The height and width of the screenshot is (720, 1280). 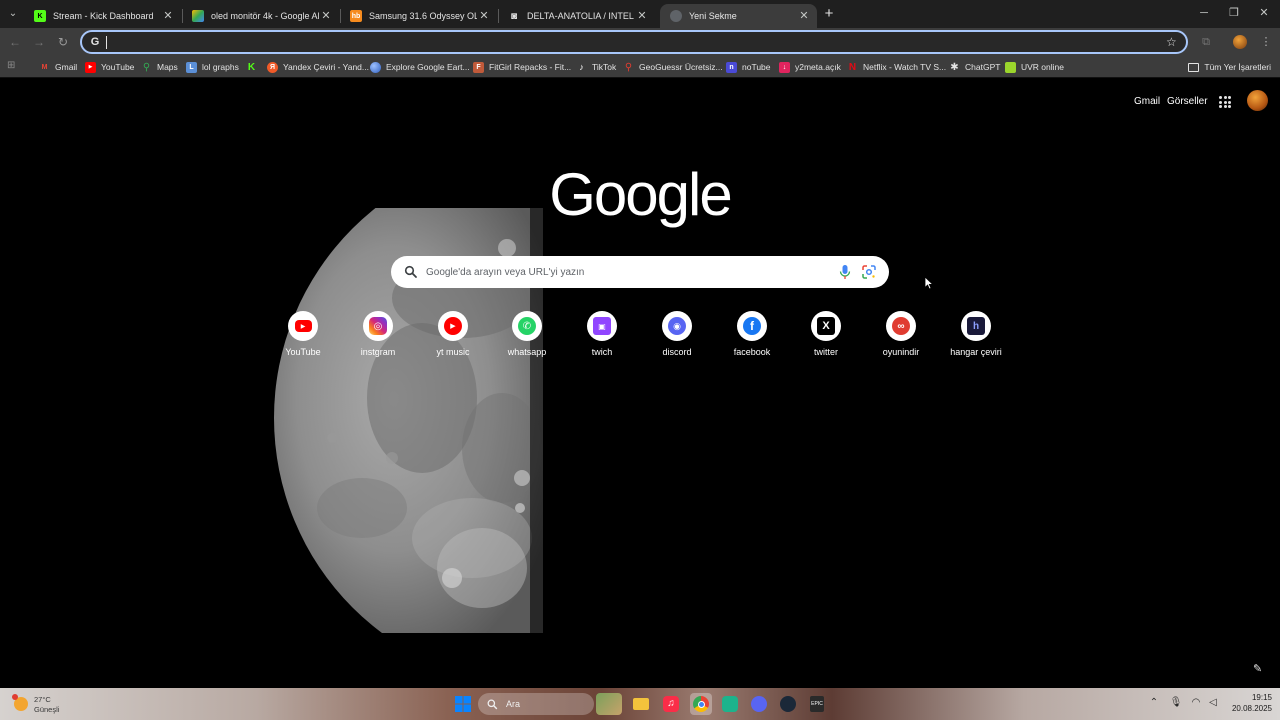 I want to click on back-arrow-icon: ←, so click(x=15, y=42).